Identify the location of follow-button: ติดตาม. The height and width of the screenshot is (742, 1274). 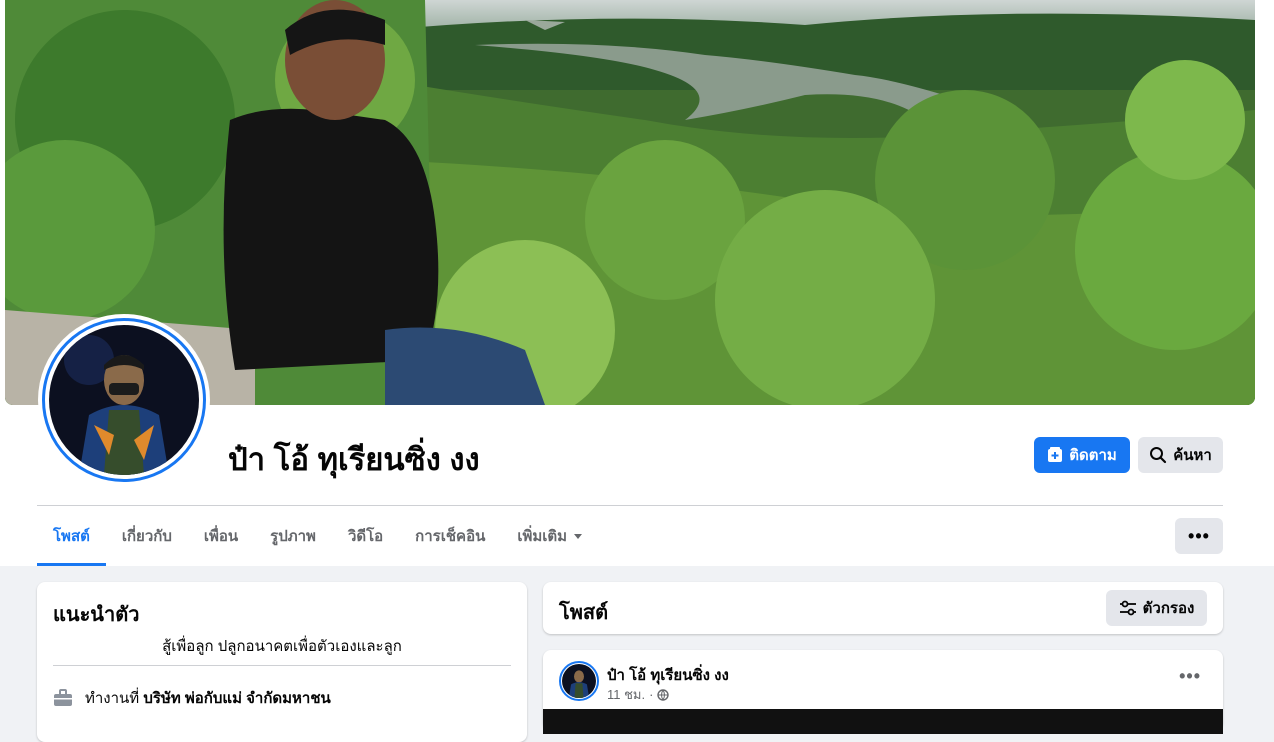
(1082, 455).